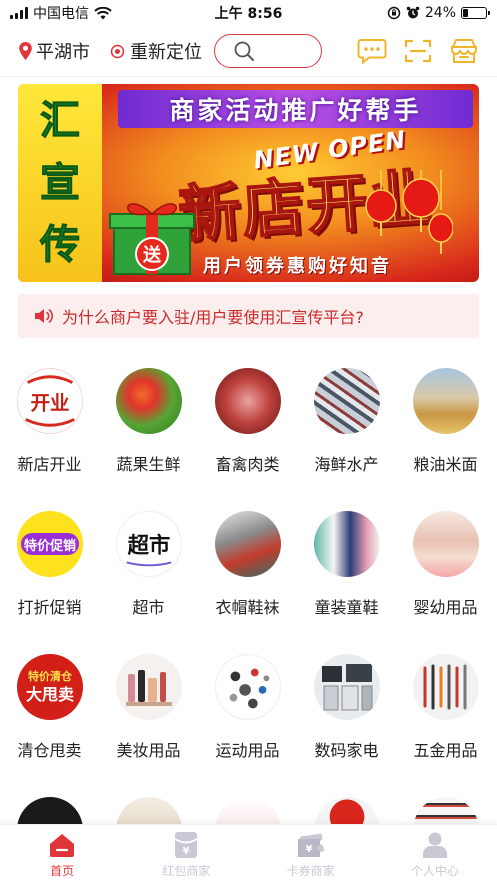 Image resolution: width=497 pixels, height=883 pixels. Describe the element at coordinates (49, 750) in the screenshot. I see `category-label: 清仓甩卖` at that location.